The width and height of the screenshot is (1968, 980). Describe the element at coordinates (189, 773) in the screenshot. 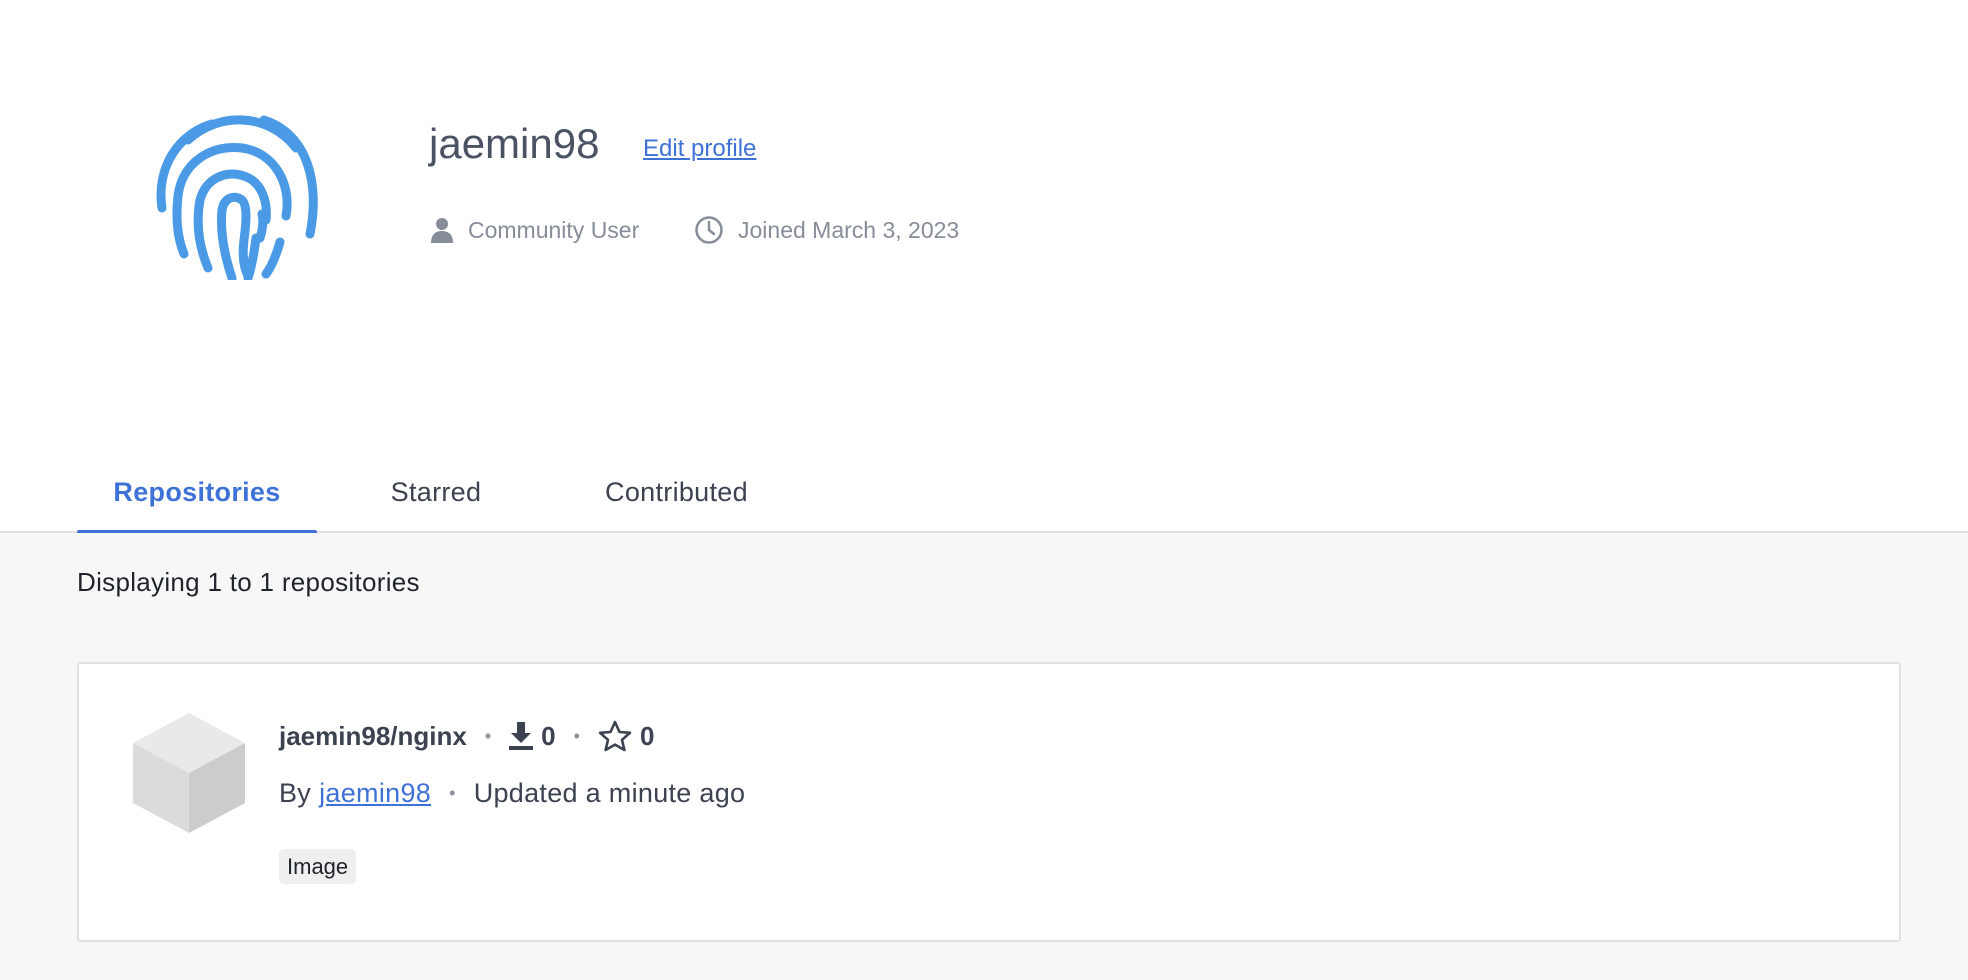

I see `cube-icon` at that location.